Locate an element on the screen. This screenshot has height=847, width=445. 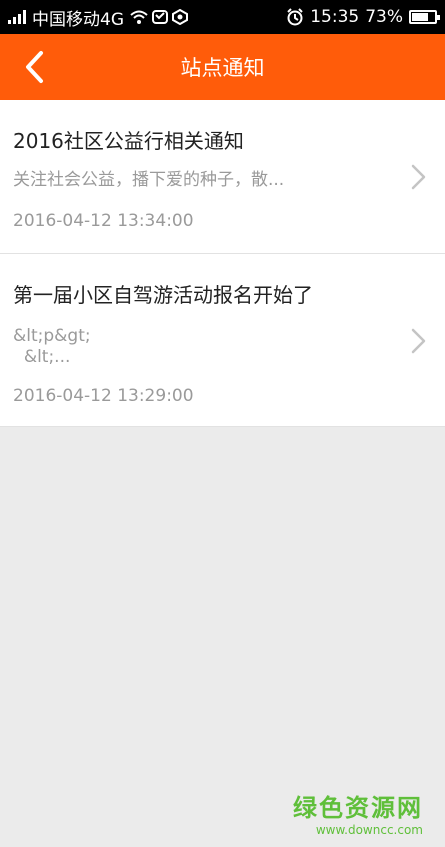
page-title: 站点通知 is located at coordinates (222, 68).